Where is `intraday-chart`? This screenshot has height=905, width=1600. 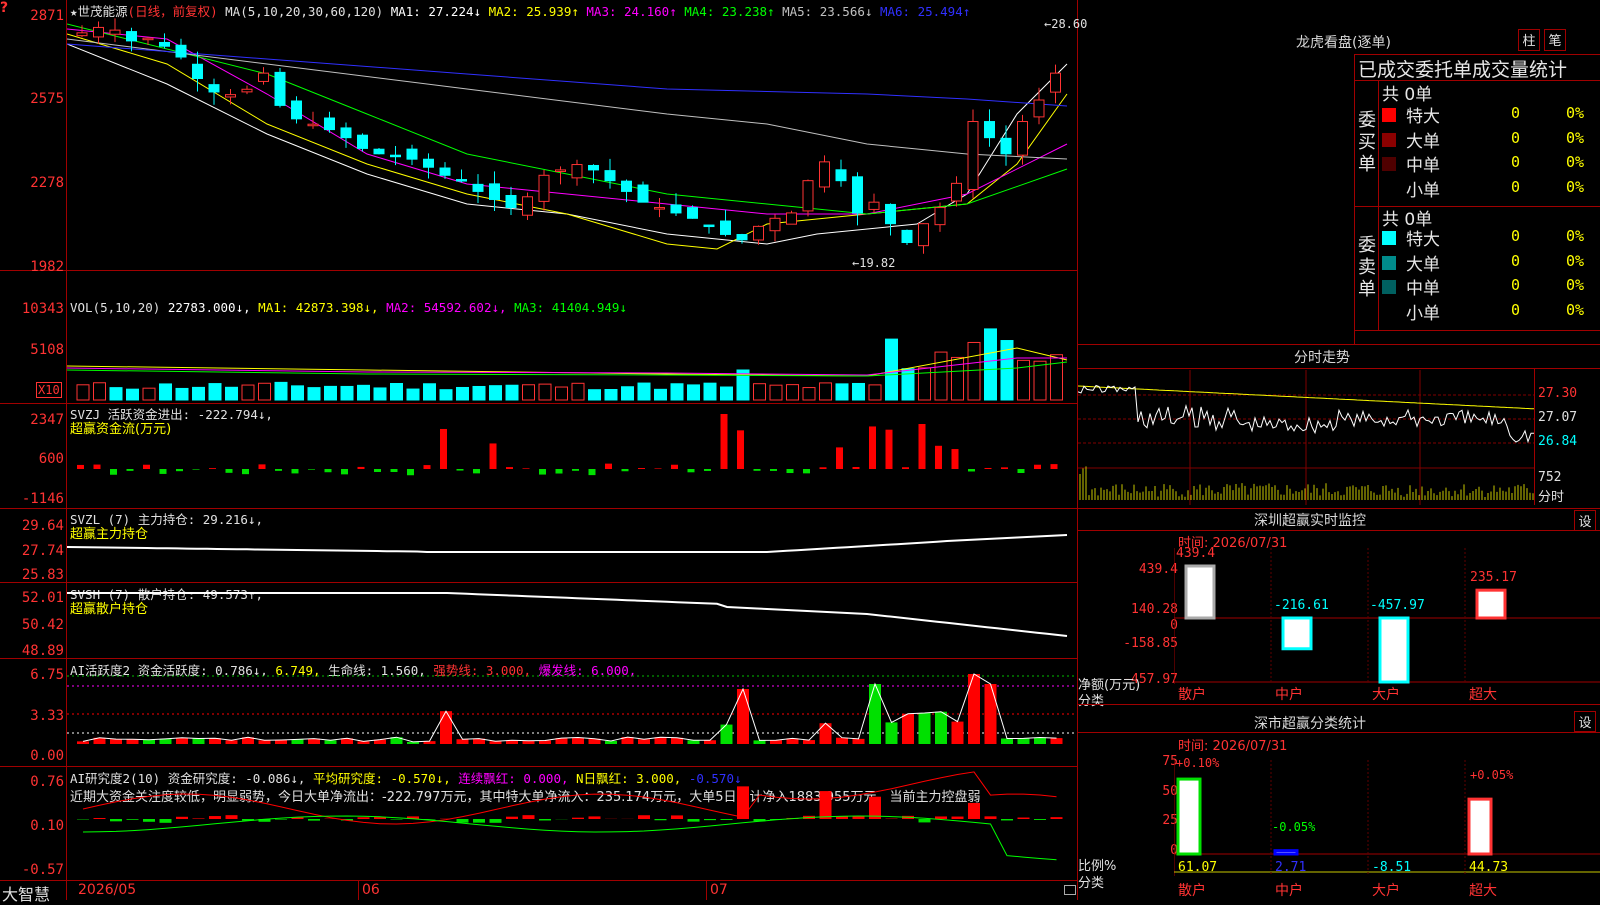
intraday-chart is located at coordinates (1306, 437).